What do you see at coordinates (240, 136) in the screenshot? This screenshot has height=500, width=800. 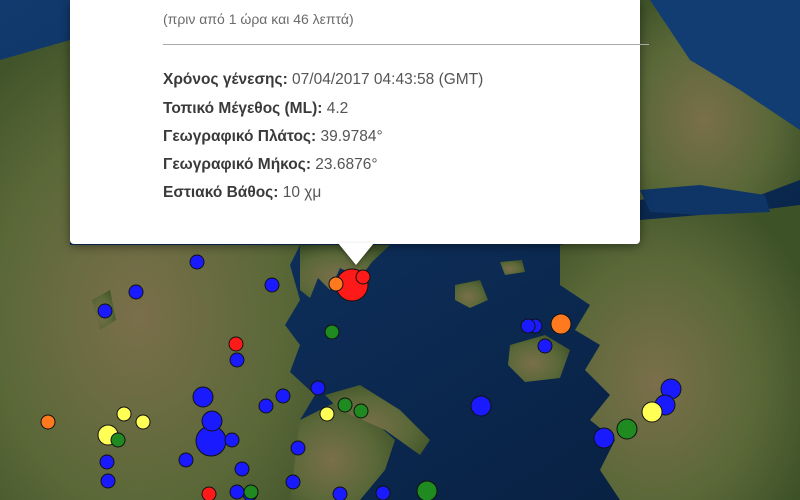 I see `popup-label: Γεωγραφικό Πλάτος:` at bounding box center [240, 136].